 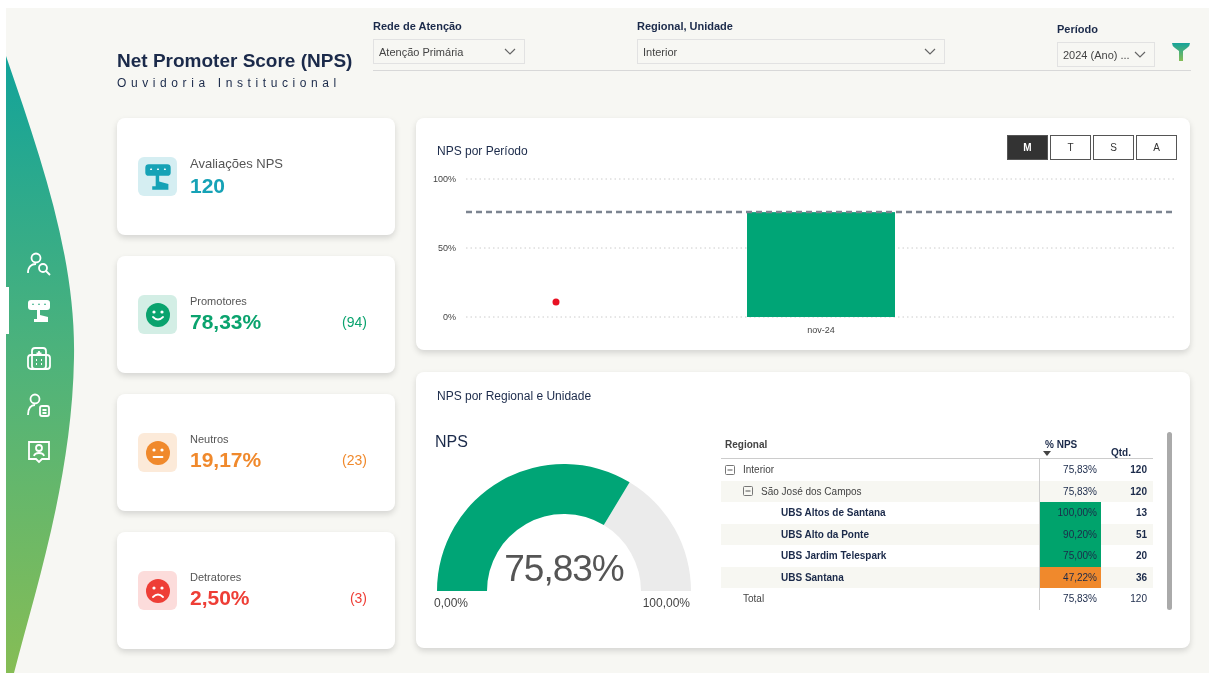 What do you see at coordinates (1141, 556) in the screenshot?
I see `table-cell-text: 20` at bounding box center [1141, 556].